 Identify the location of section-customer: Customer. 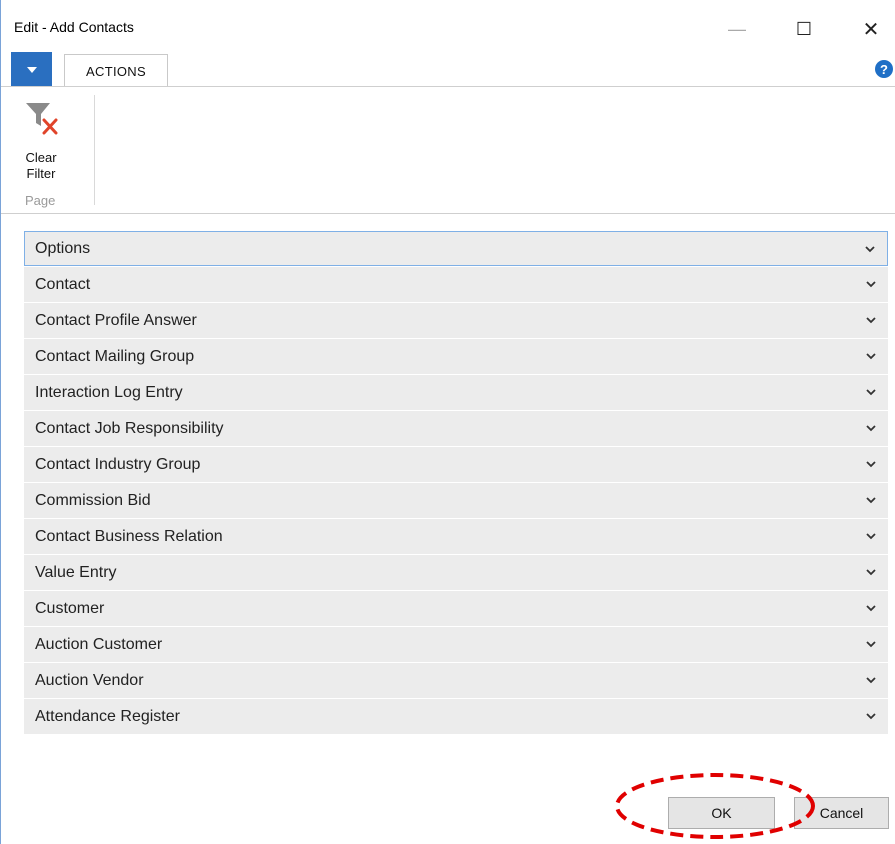
(456, 609).